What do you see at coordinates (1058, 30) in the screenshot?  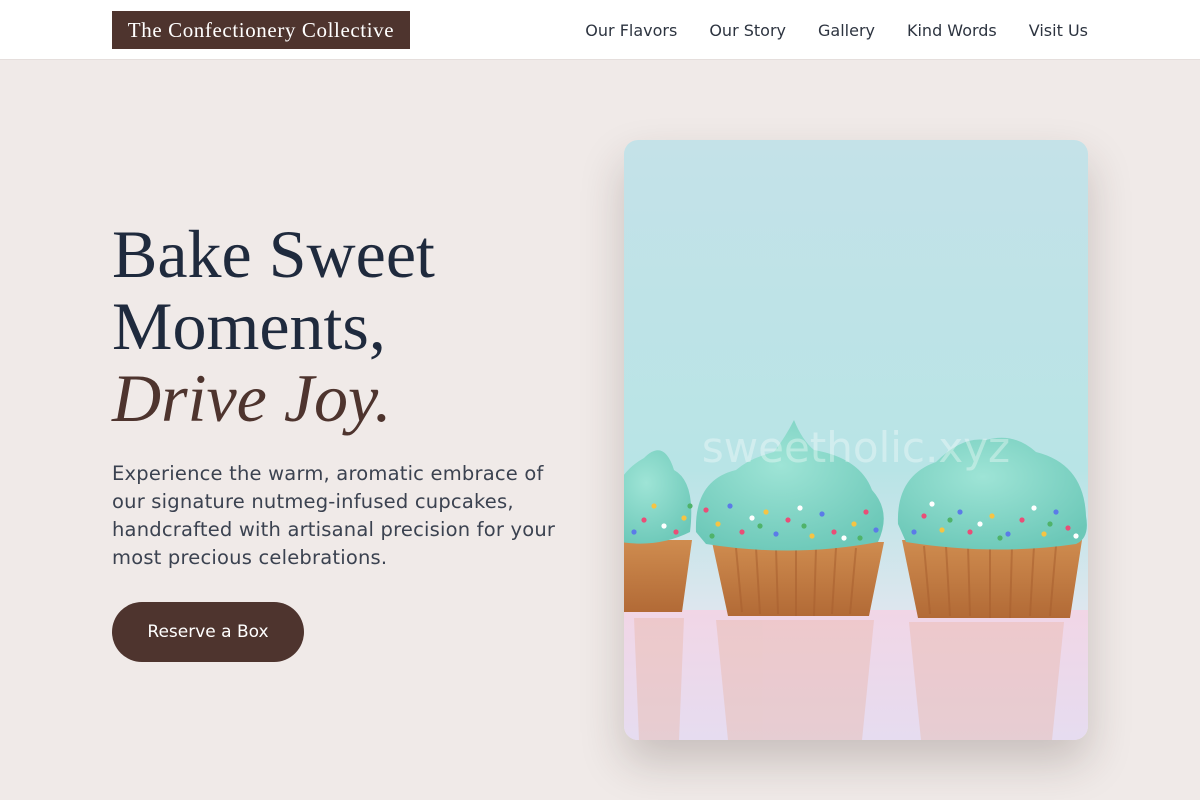 I see `nav-link-visit-us: Visit Us` at bounding box center [1058, 30].